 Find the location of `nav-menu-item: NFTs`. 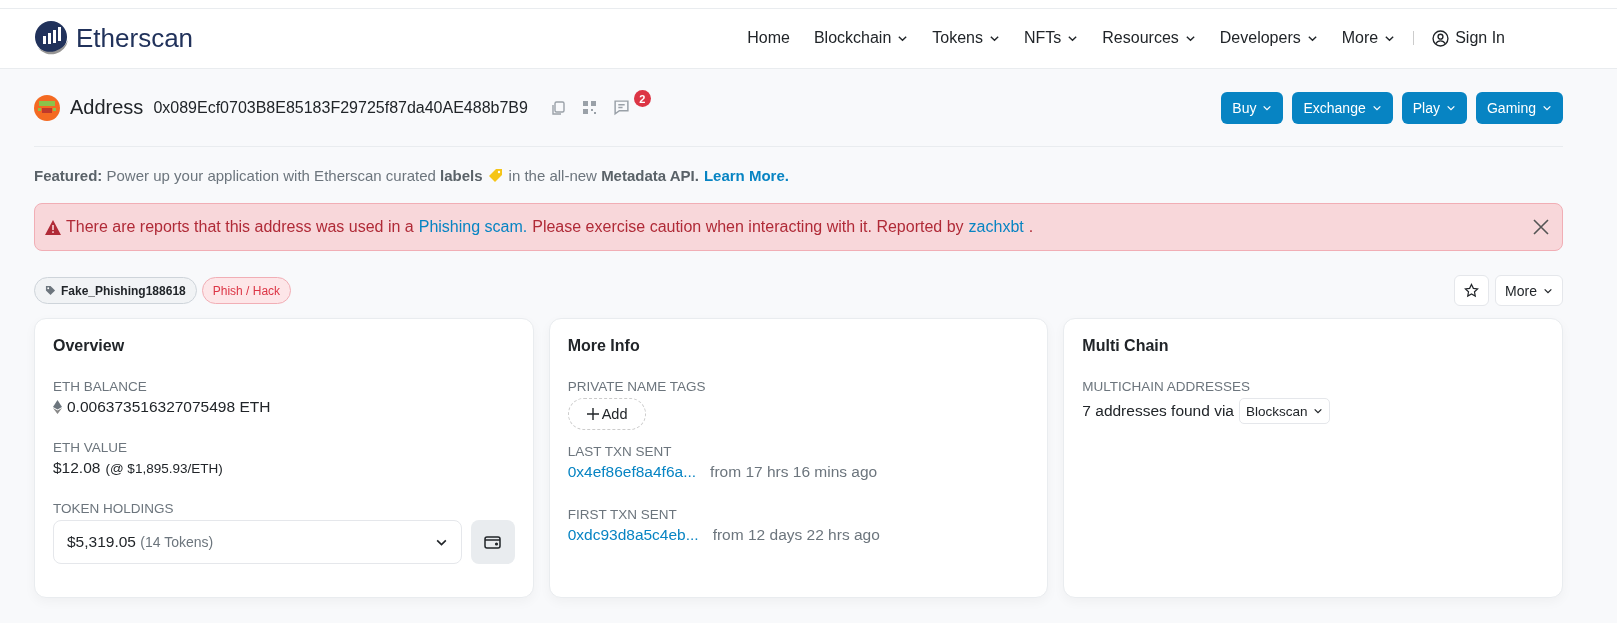

nav-menu-item: NFTs is located at coordinates (1051, 38).